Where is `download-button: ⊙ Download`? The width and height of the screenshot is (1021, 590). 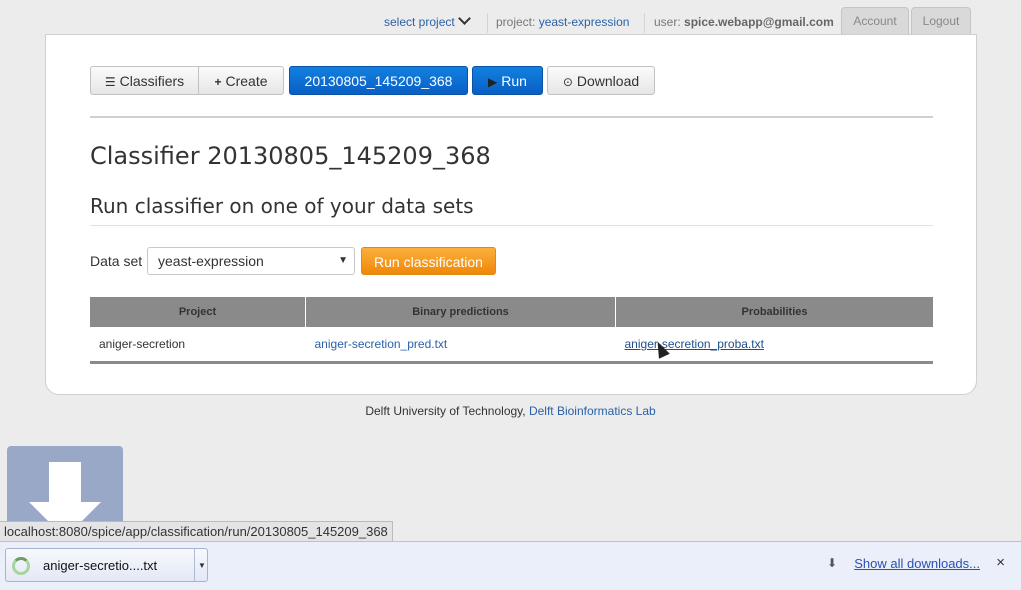
download-button: ⊙ Download is located at coordinates (601, 80).